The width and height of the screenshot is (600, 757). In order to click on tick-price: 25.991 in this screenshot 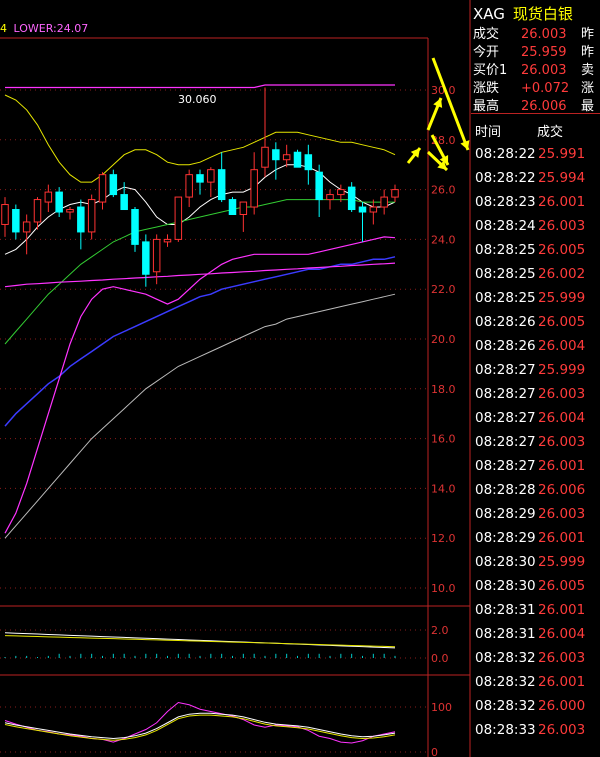, I will do `click(562, 154)`.